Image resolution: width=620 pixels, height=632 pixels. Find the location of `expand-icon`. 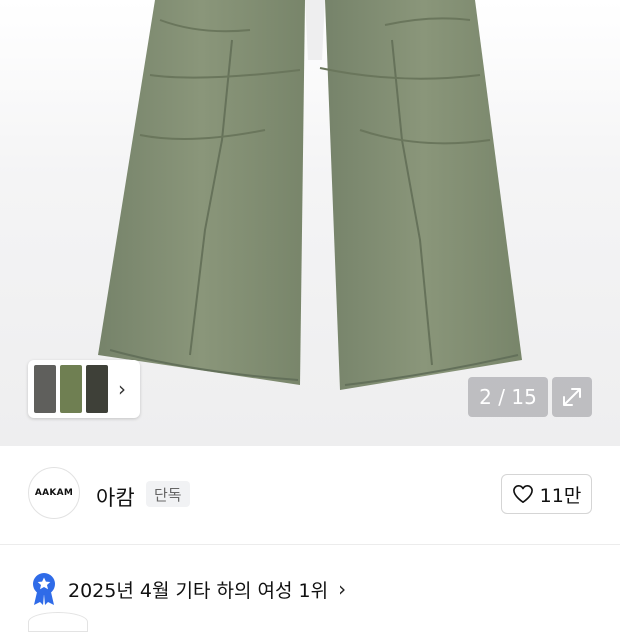

expand-icon is located at coordinates (572, 397).